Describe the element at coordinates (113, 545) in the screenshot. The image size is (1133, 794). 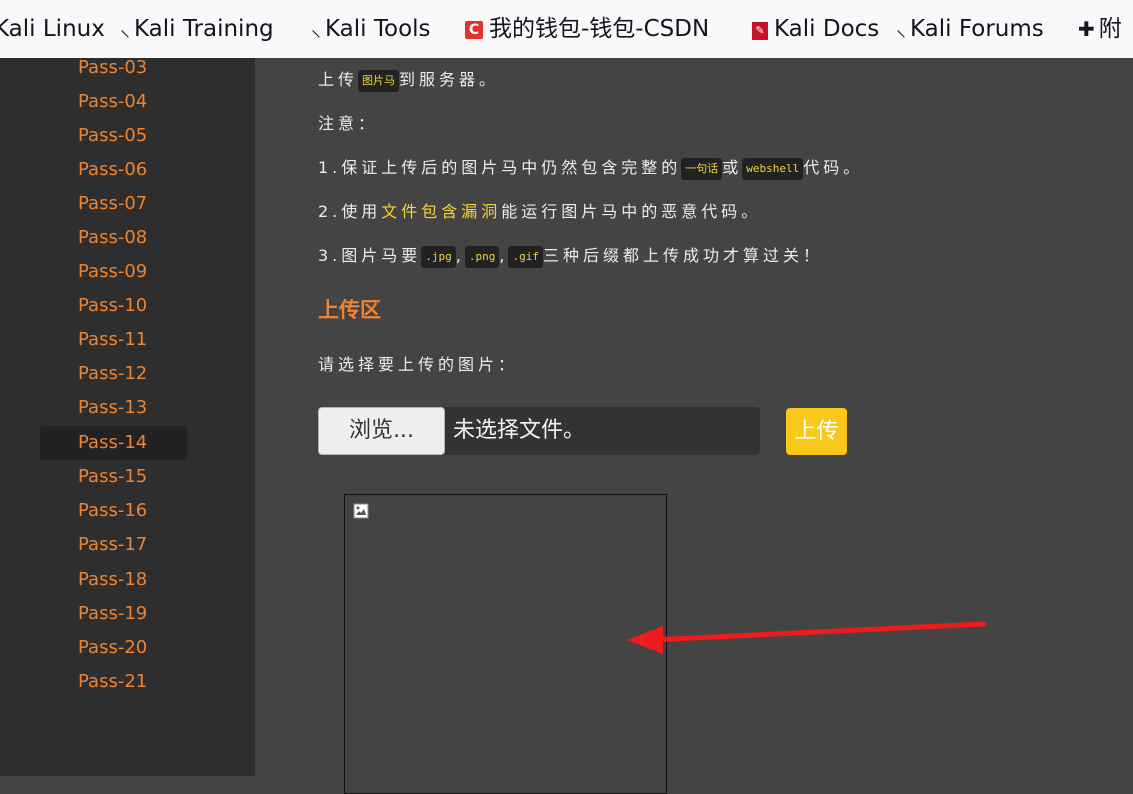
I see `sidebar-item-pass-17: Pass-17` at that location.